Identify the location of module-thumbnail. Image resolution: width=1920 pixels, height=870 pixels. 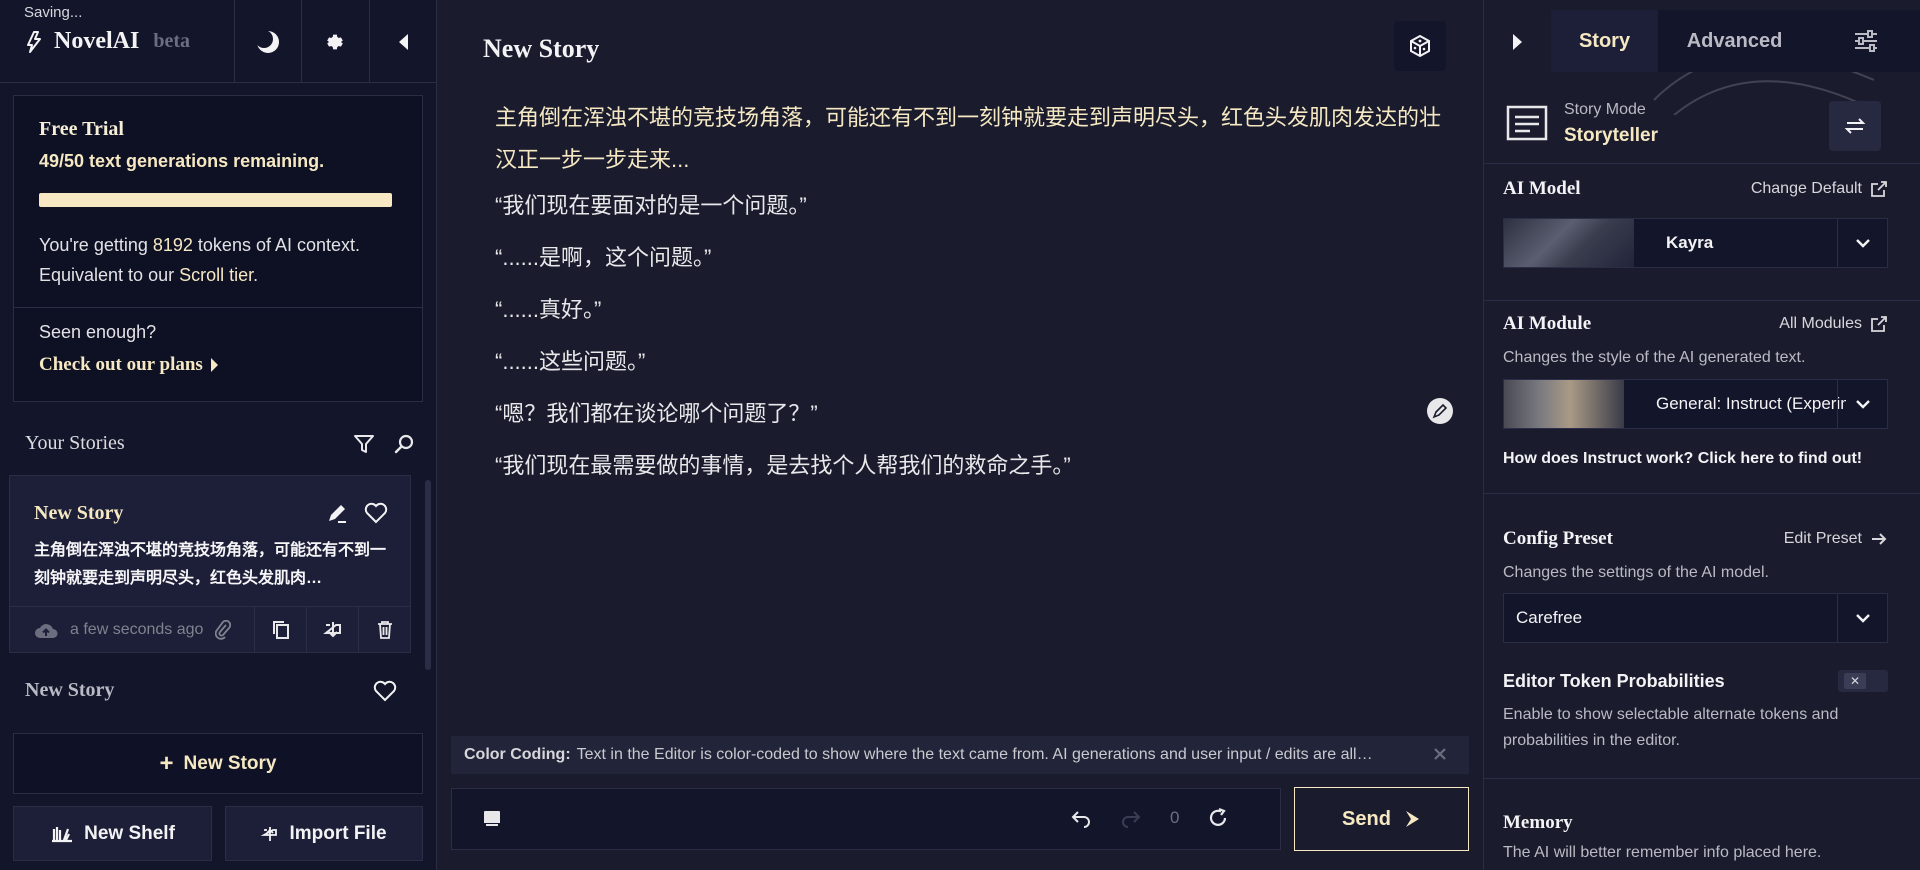
(1564, 404).